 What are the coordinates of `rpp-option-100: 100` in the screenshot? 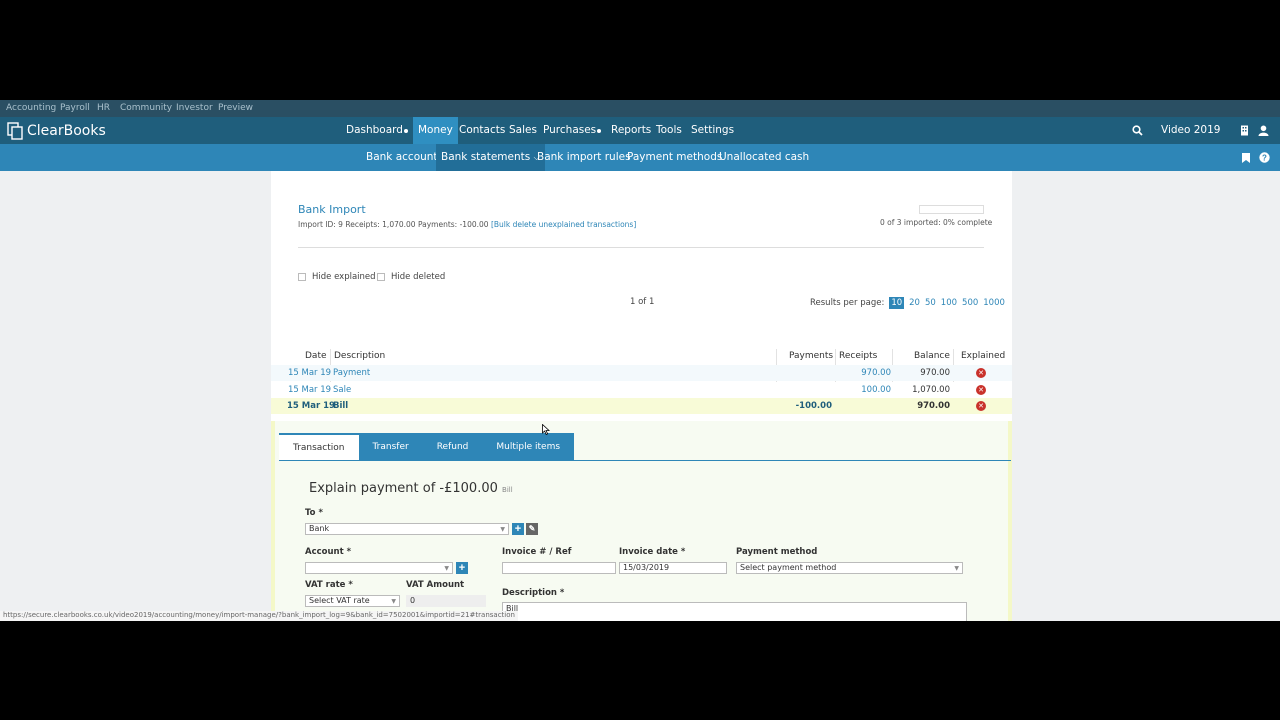 It's located at (949, 303).